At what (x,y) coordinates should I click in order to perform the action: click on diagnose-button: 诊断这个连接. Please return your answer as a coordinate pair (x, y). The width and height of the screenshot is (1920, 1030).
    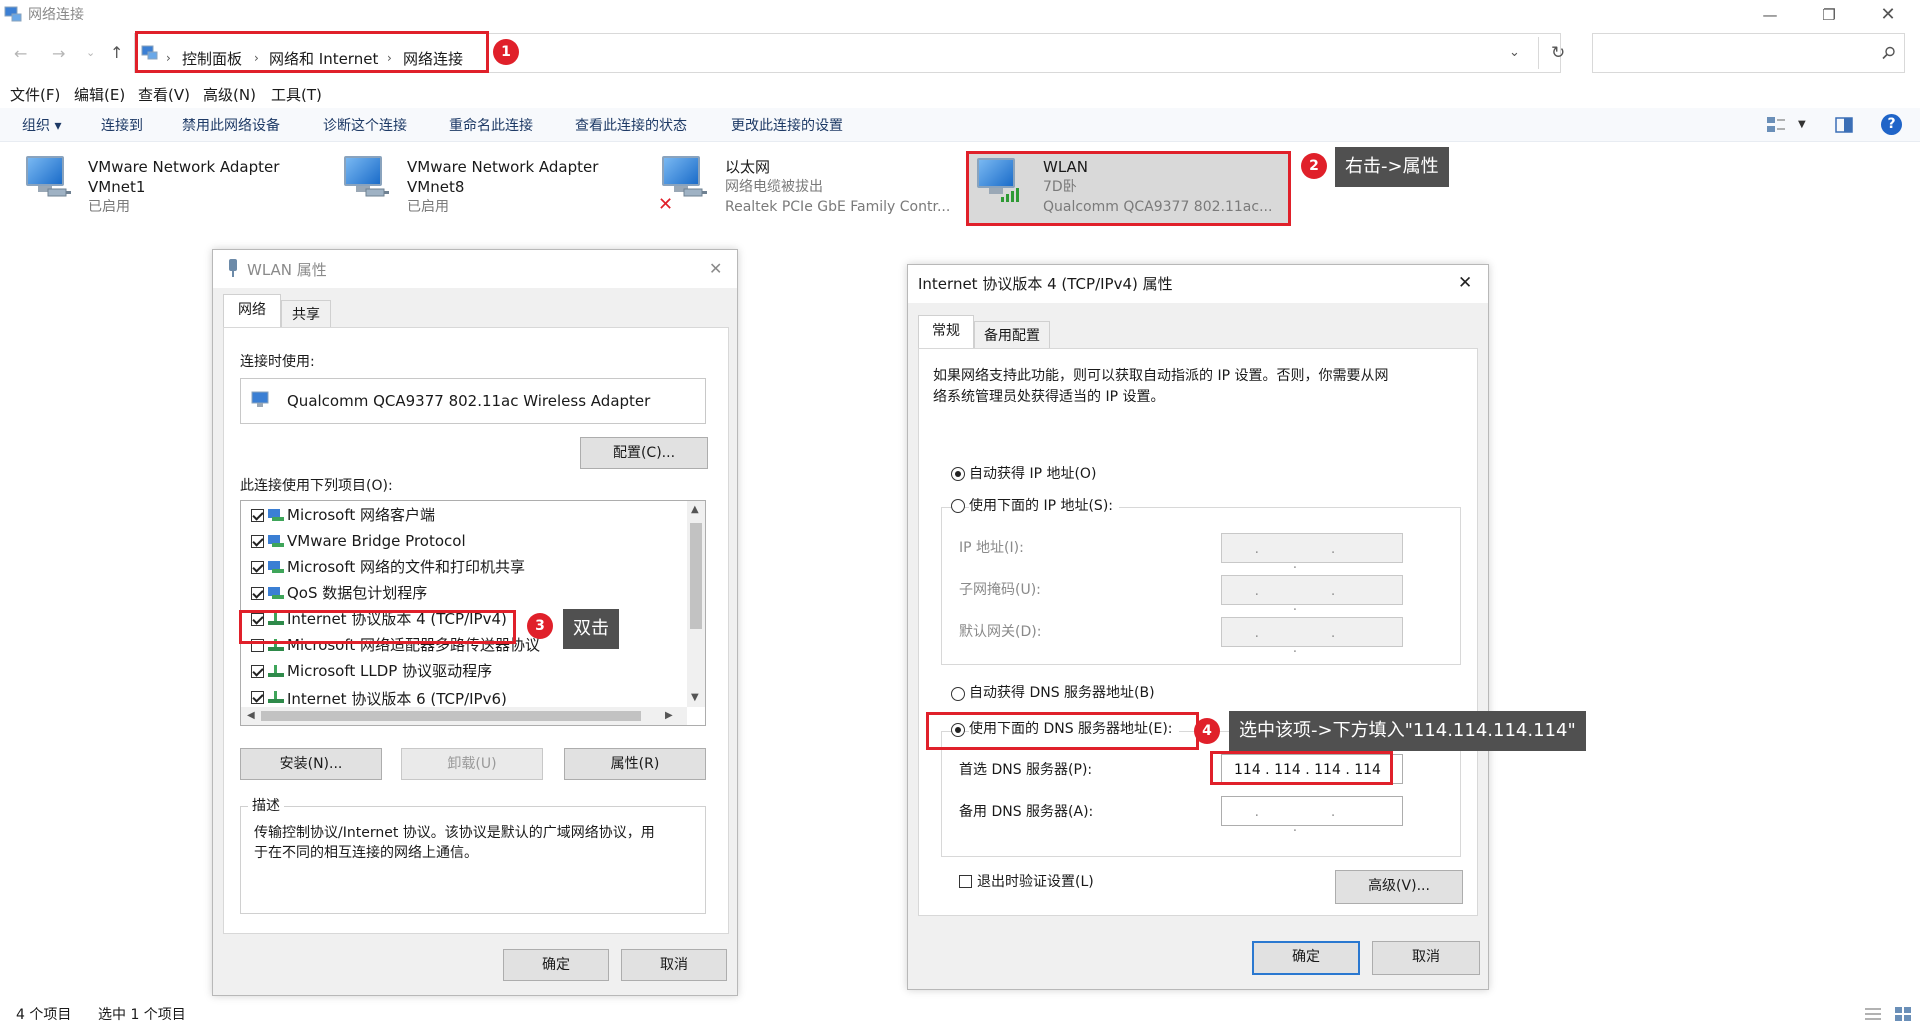
    Looking at the image, I should click on (365, 126).